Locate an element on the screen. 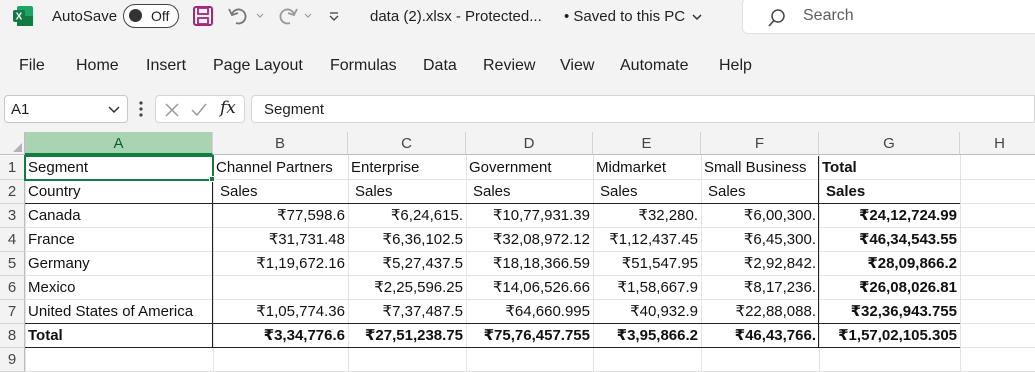  cell-c2: Sales is located at coordinates (409, 192).